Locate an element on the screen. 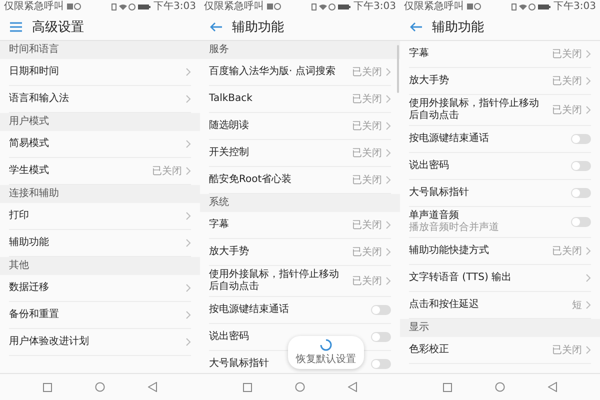  settings-row: 数据迁移 is located at coordinates (100, 288).